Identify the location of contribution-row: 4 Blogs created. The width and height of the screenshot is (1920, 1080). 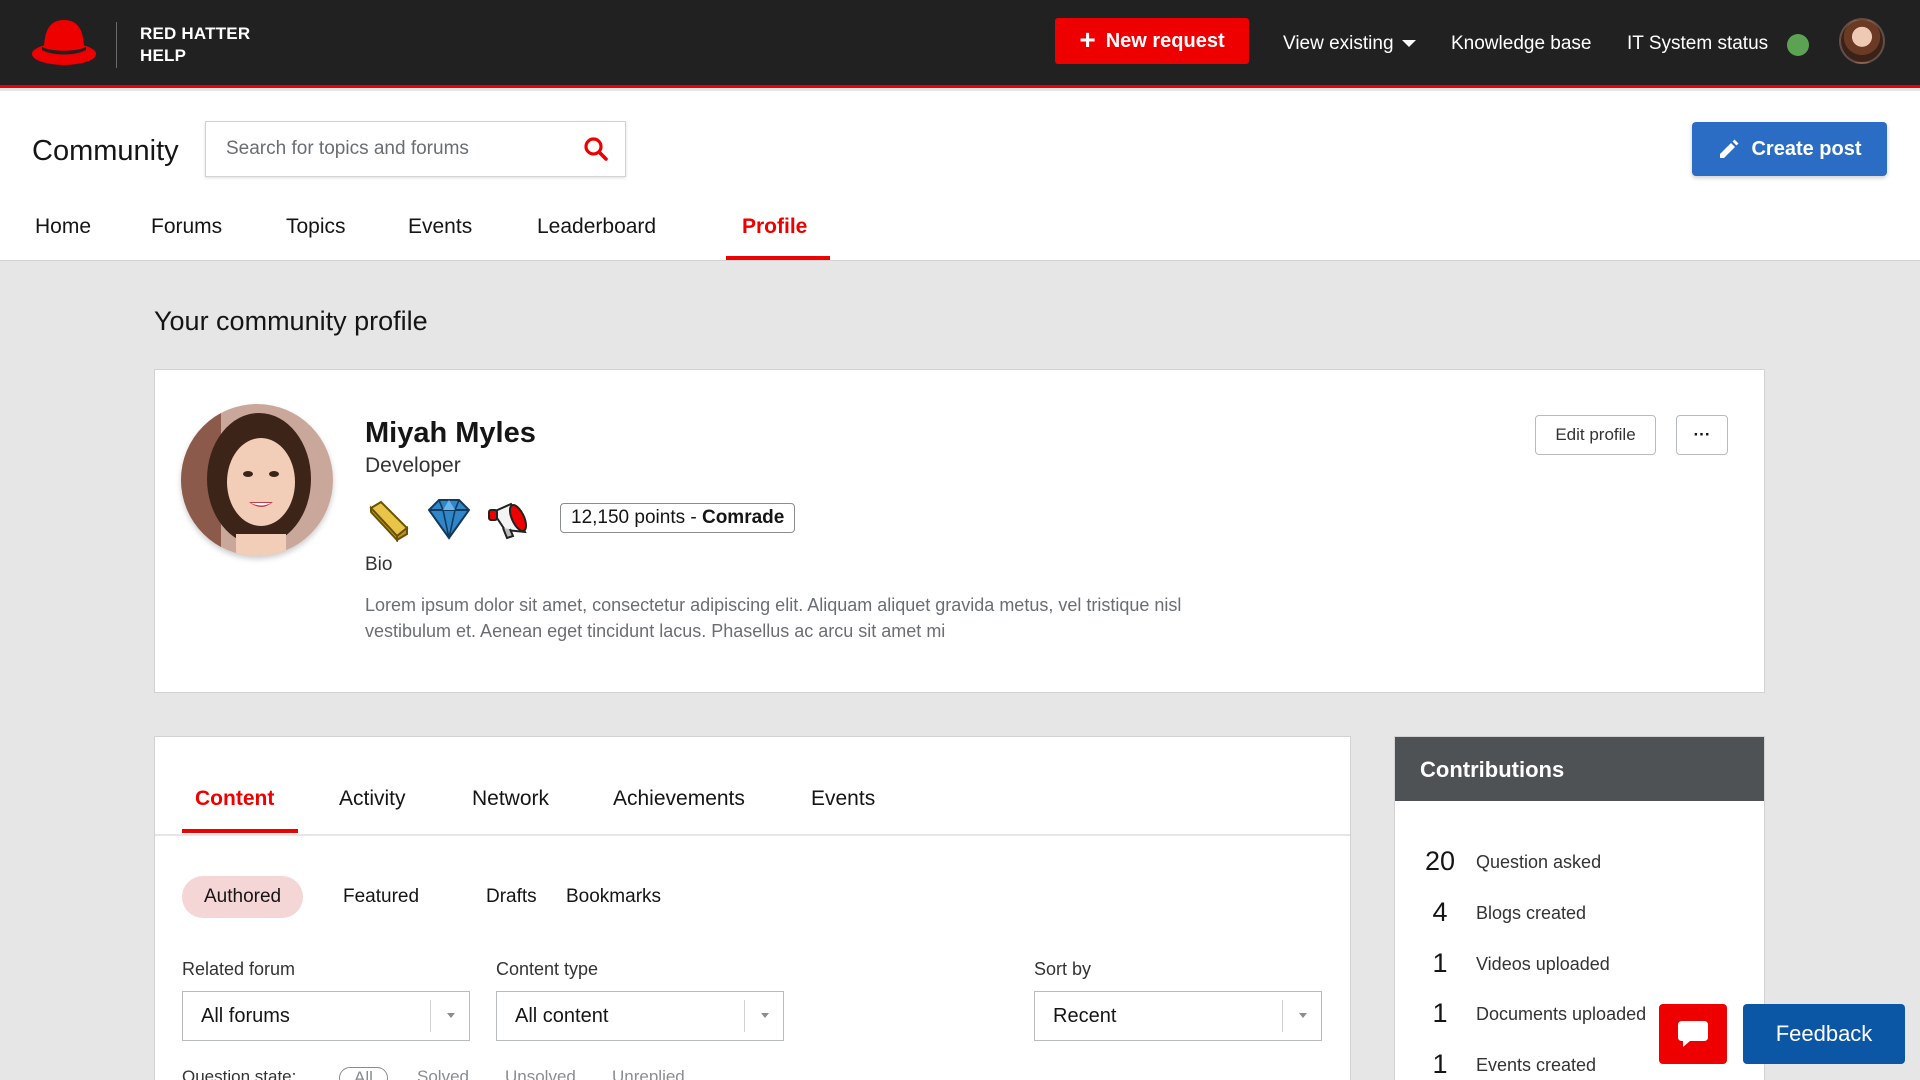
(1560, 917).